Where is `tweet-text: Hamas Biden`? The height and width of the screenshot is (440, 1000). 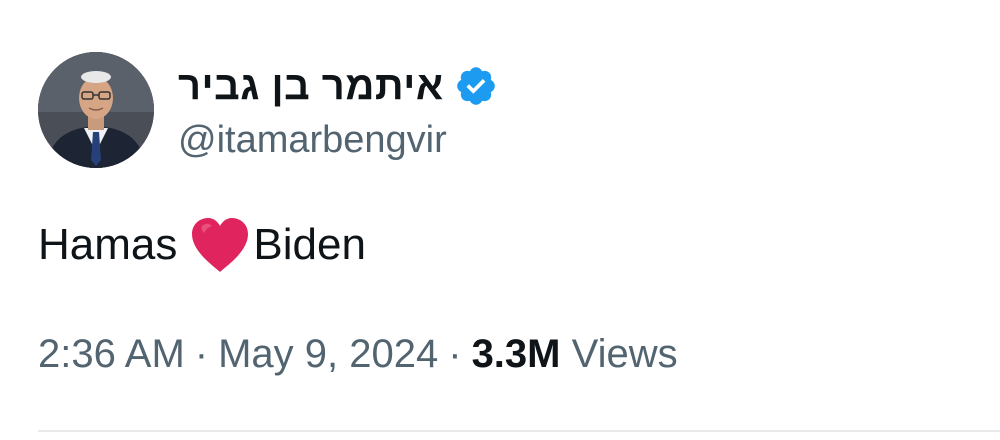 tweet-text: Hamas Biden is located at coordinates (202, 245).